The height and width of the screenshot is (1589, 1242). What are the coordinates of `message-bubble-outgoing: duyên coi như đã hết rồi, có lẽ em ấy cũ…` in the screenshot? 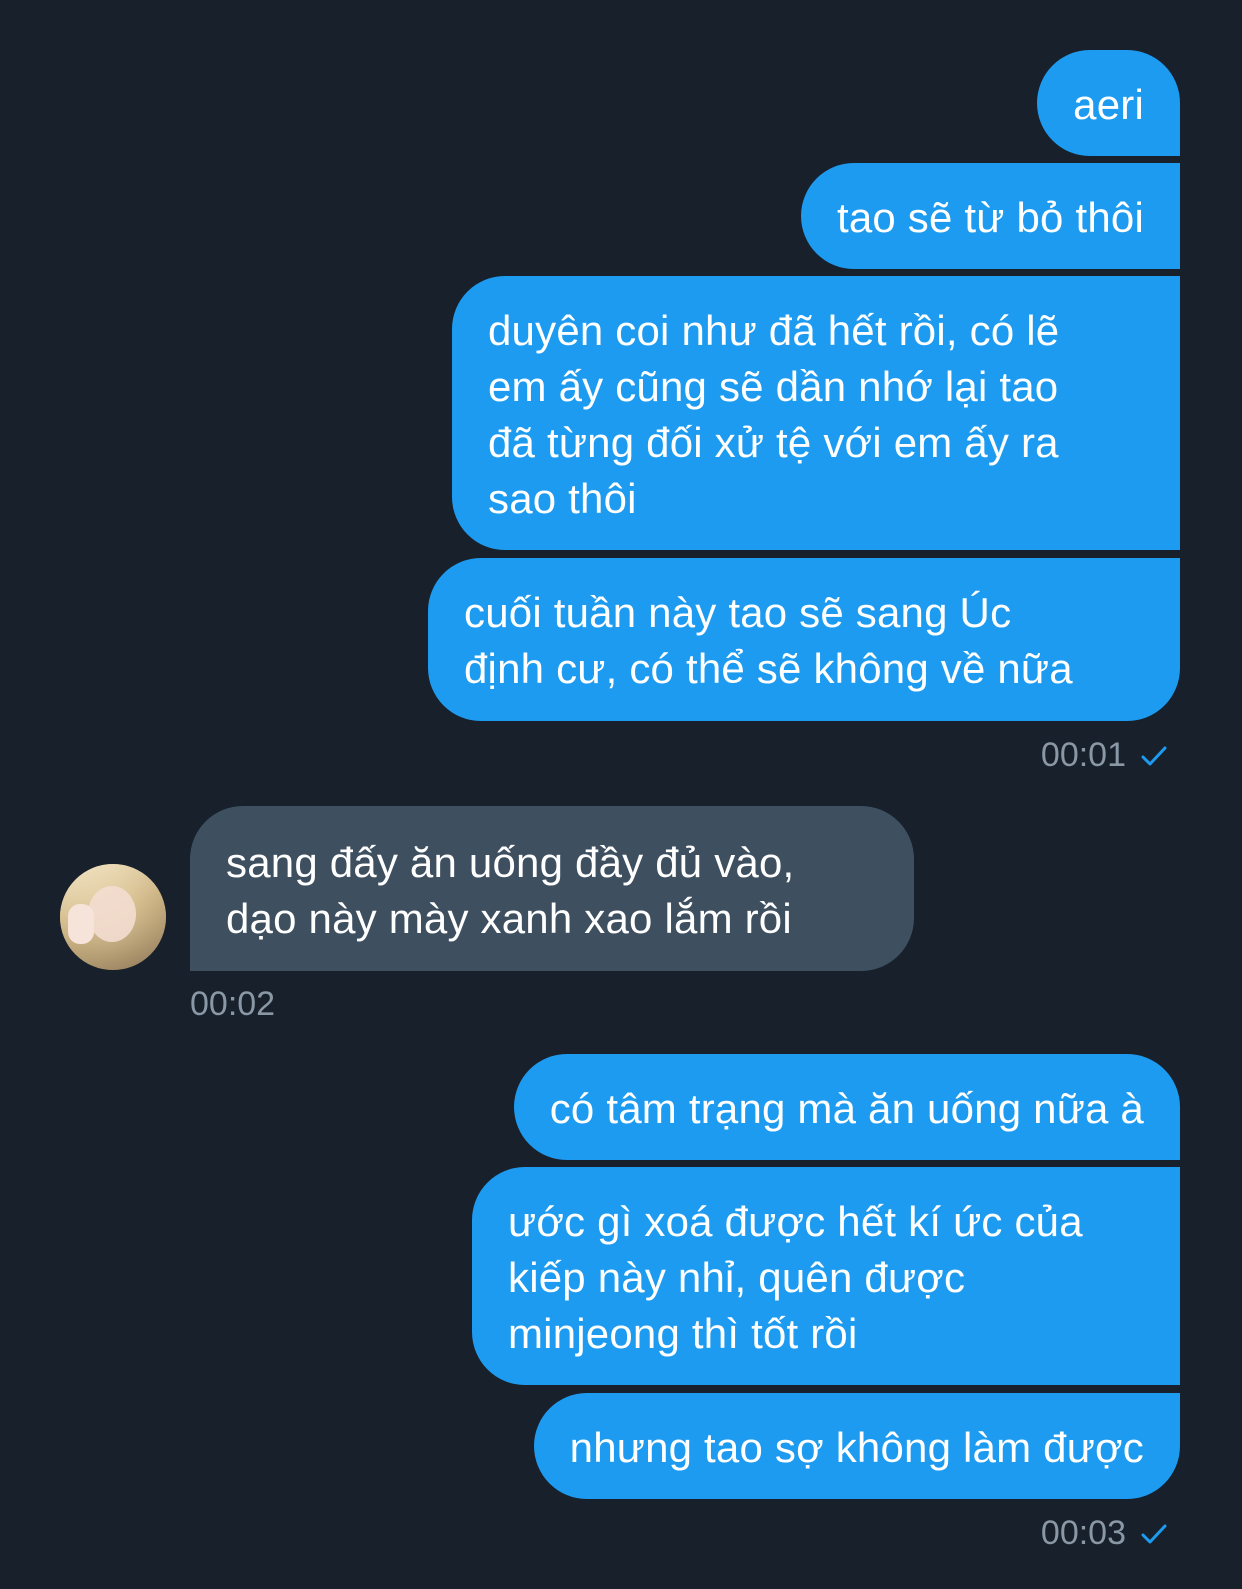 It's located at (816, 413).